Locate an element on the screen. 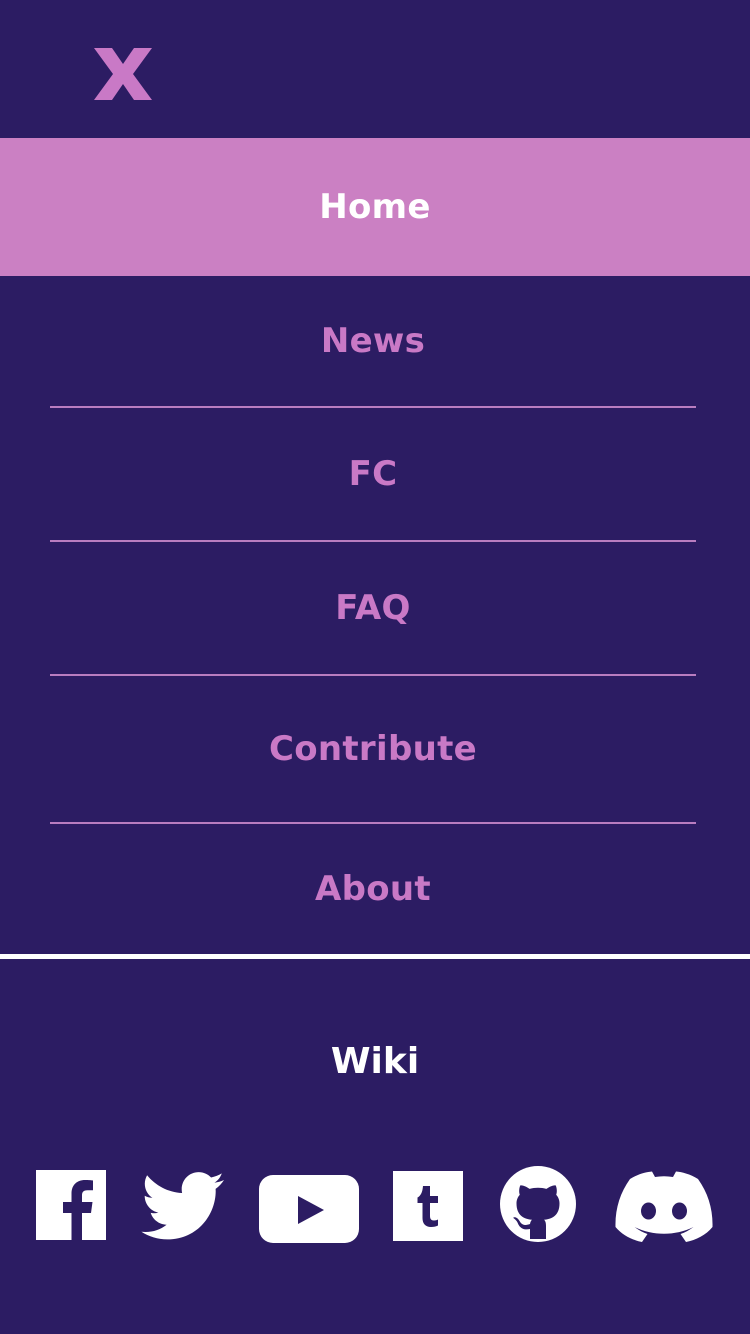 The image size is (750, 1334). facebook-icon is located at coordinates (71, 1205).